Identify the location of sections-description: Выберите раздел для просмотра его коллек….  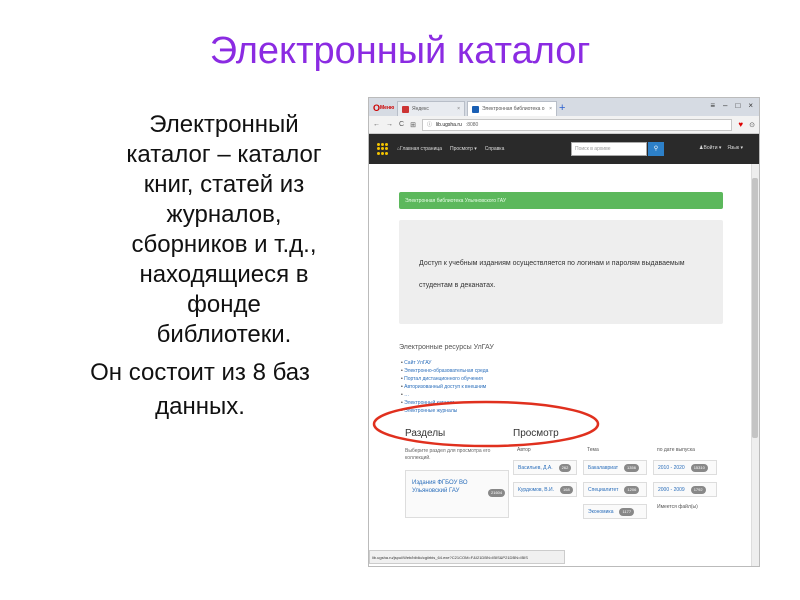
(448, 454).